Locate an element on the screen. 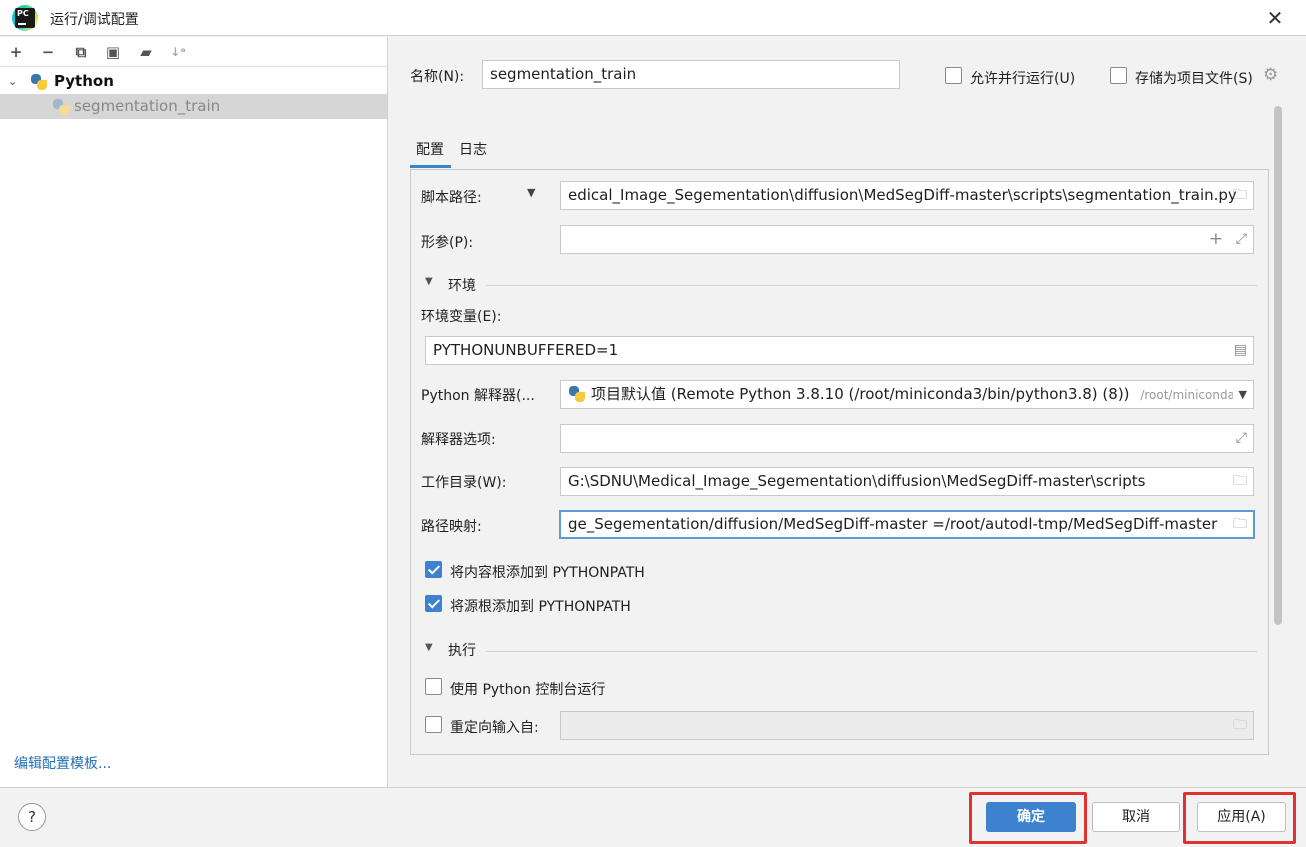  env-section-title: 环境 is located at coordinates (462, 286).